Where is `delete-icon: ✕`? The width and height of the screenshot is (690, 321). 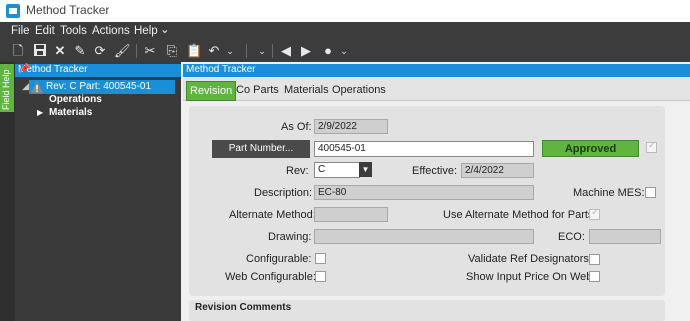 delete-icon: ✕ is located at coordinates (60, 51).